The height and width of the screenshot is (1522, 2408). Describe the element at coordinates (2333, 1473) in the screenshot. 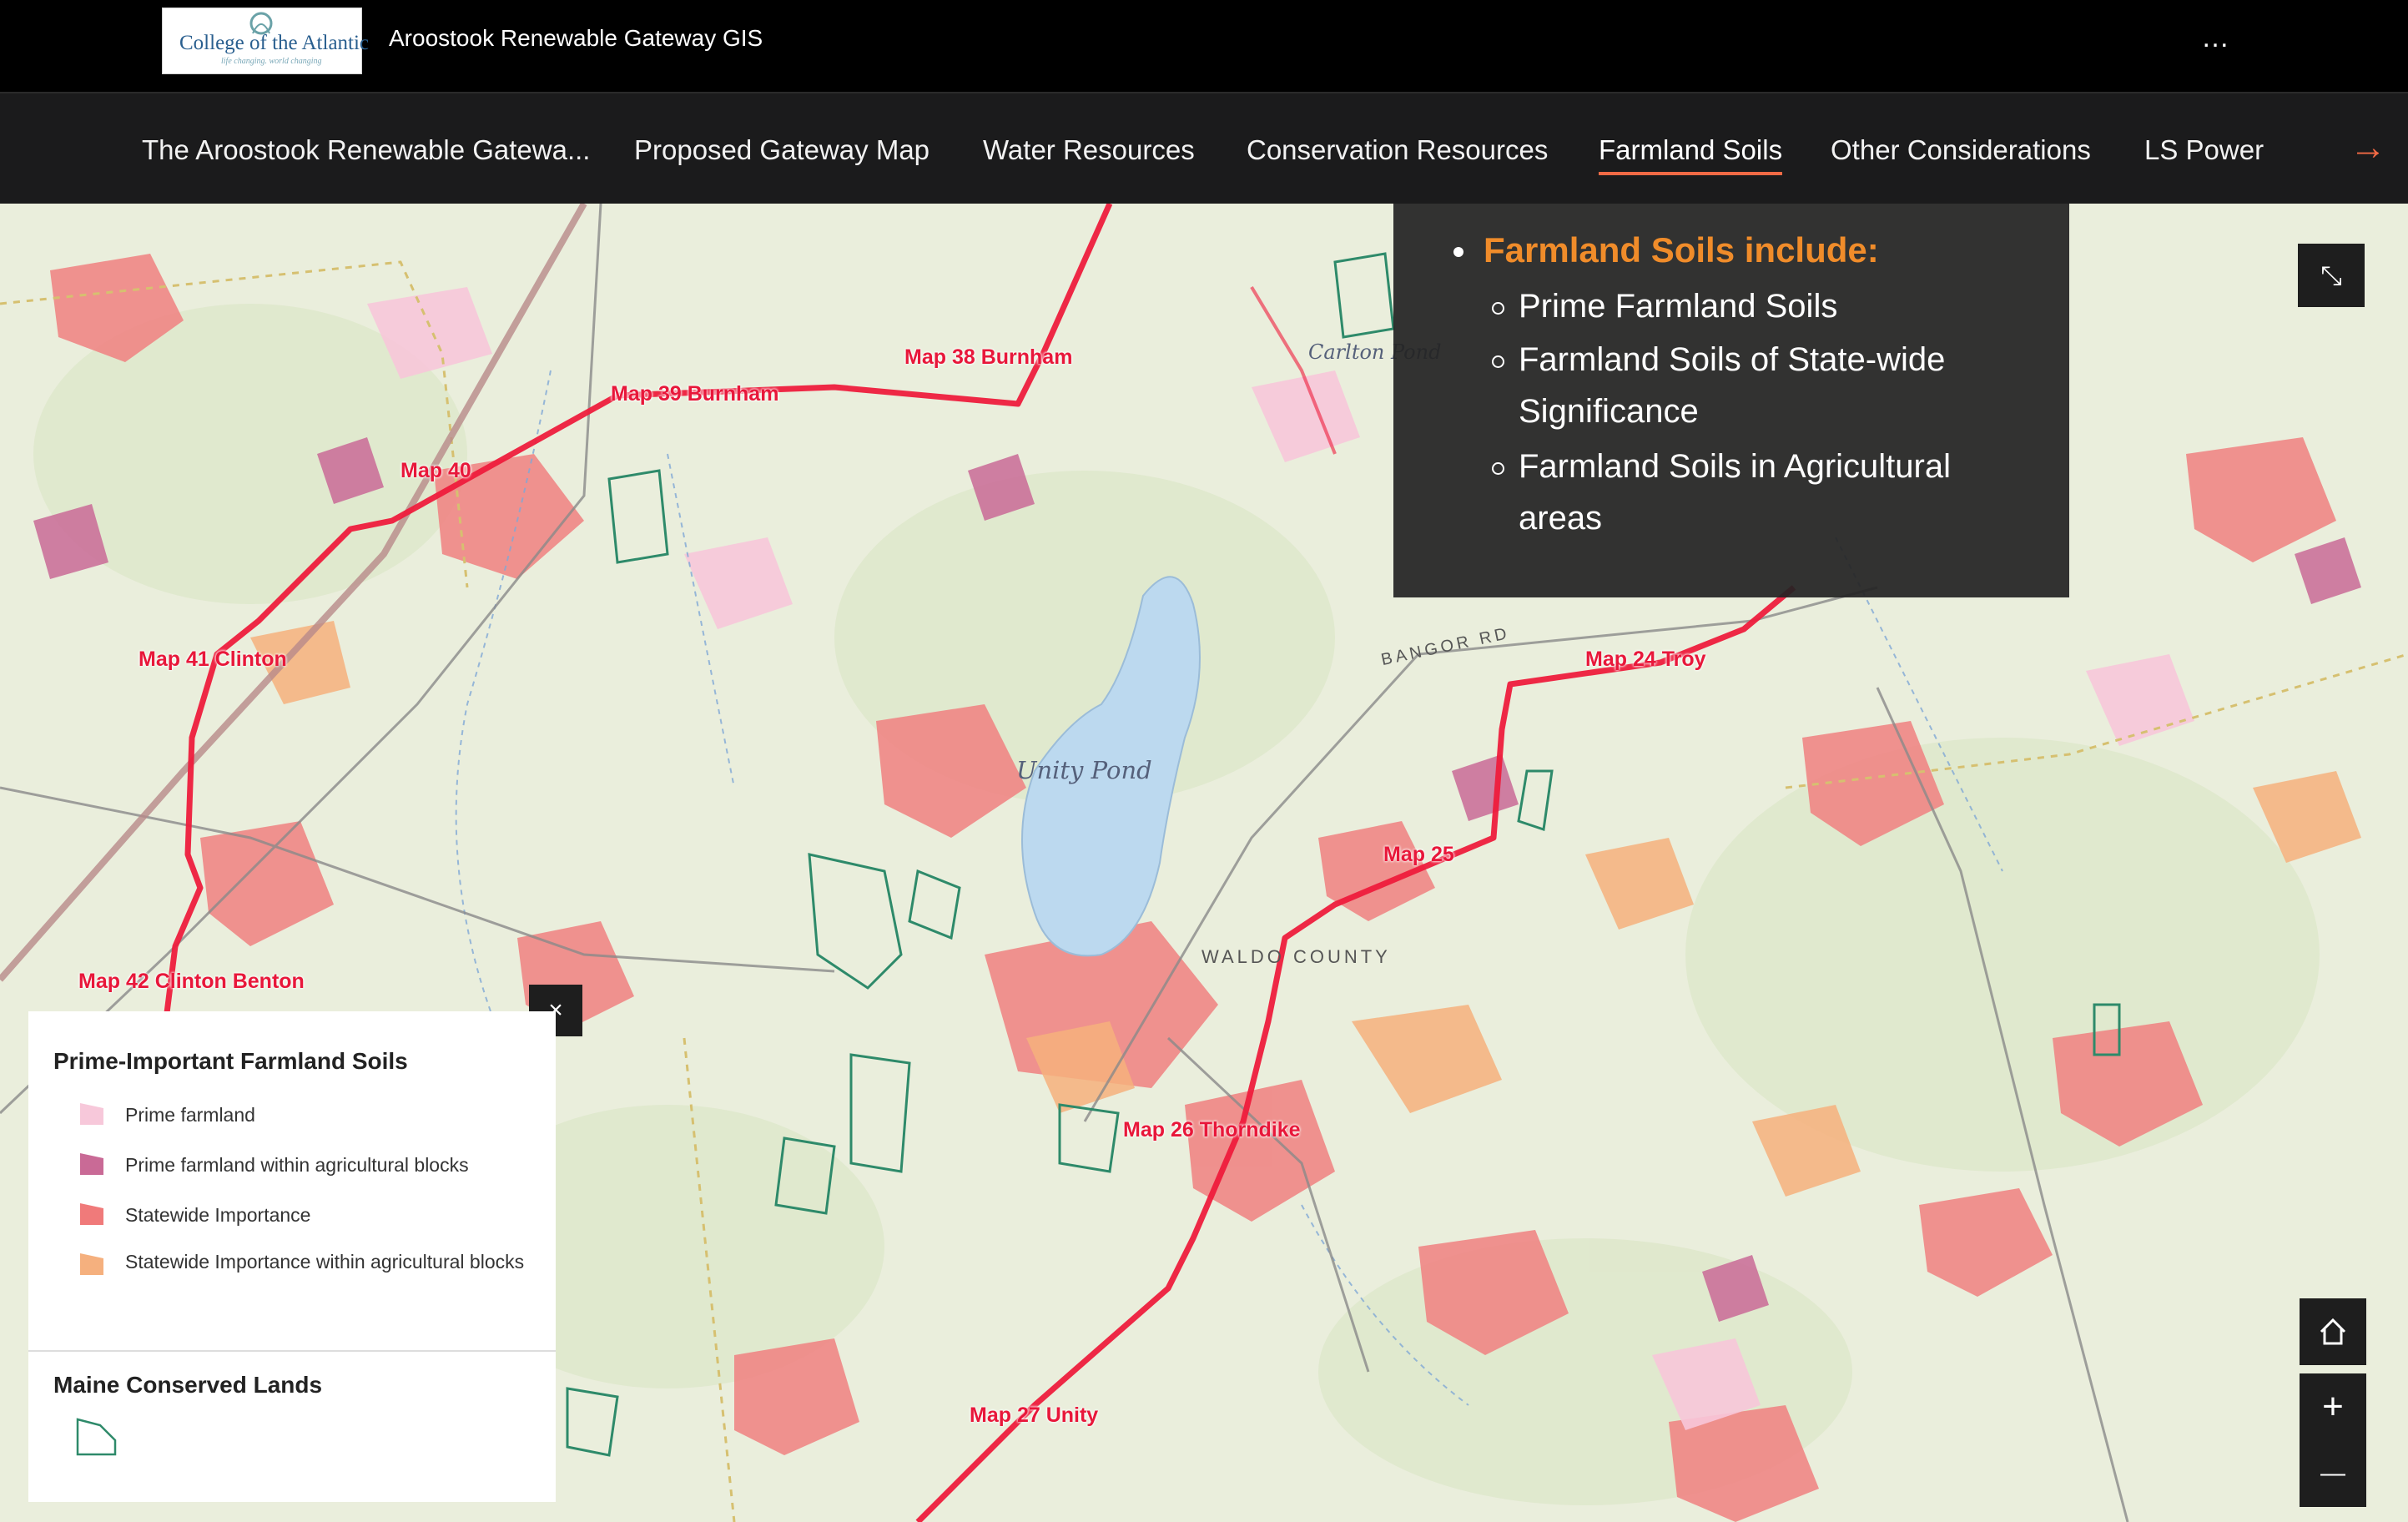

I see `zoom-out-button: —` at that location.